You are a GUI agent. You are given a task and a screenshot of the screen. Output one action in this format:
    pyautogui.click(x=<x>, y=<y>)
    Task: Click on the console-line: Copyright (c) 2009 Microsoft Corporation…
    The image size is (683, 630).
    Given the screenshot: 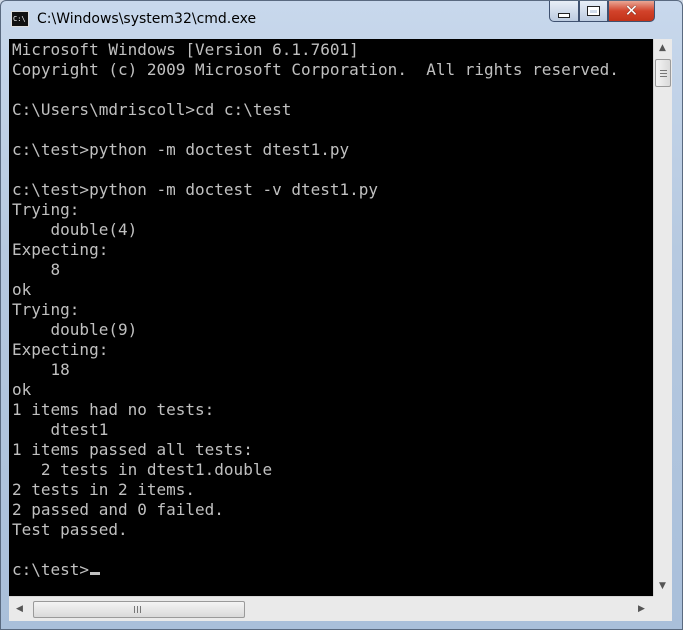 What is the action you would take?
    pyautogui.click(x=315, y=69)
    